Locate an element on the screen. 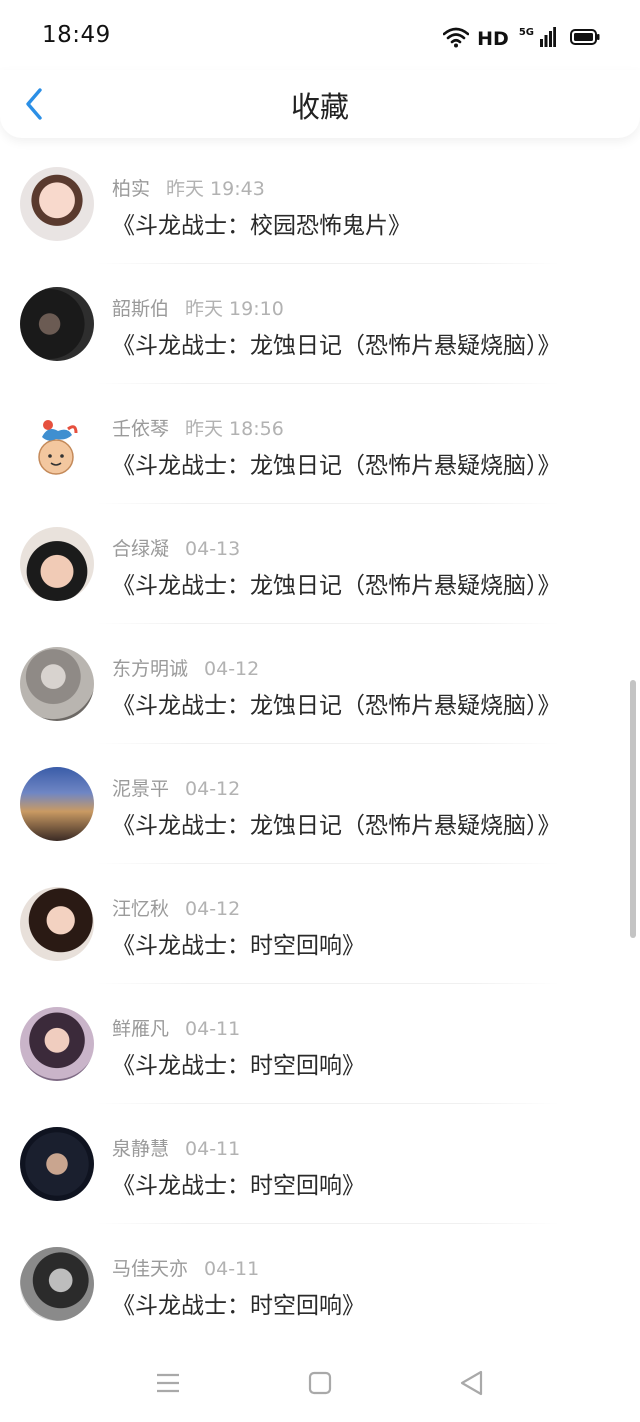 The image size is (640, 1422). item-meta: 鲜雁凡 04-11 is located at coordinates (176, 1027).